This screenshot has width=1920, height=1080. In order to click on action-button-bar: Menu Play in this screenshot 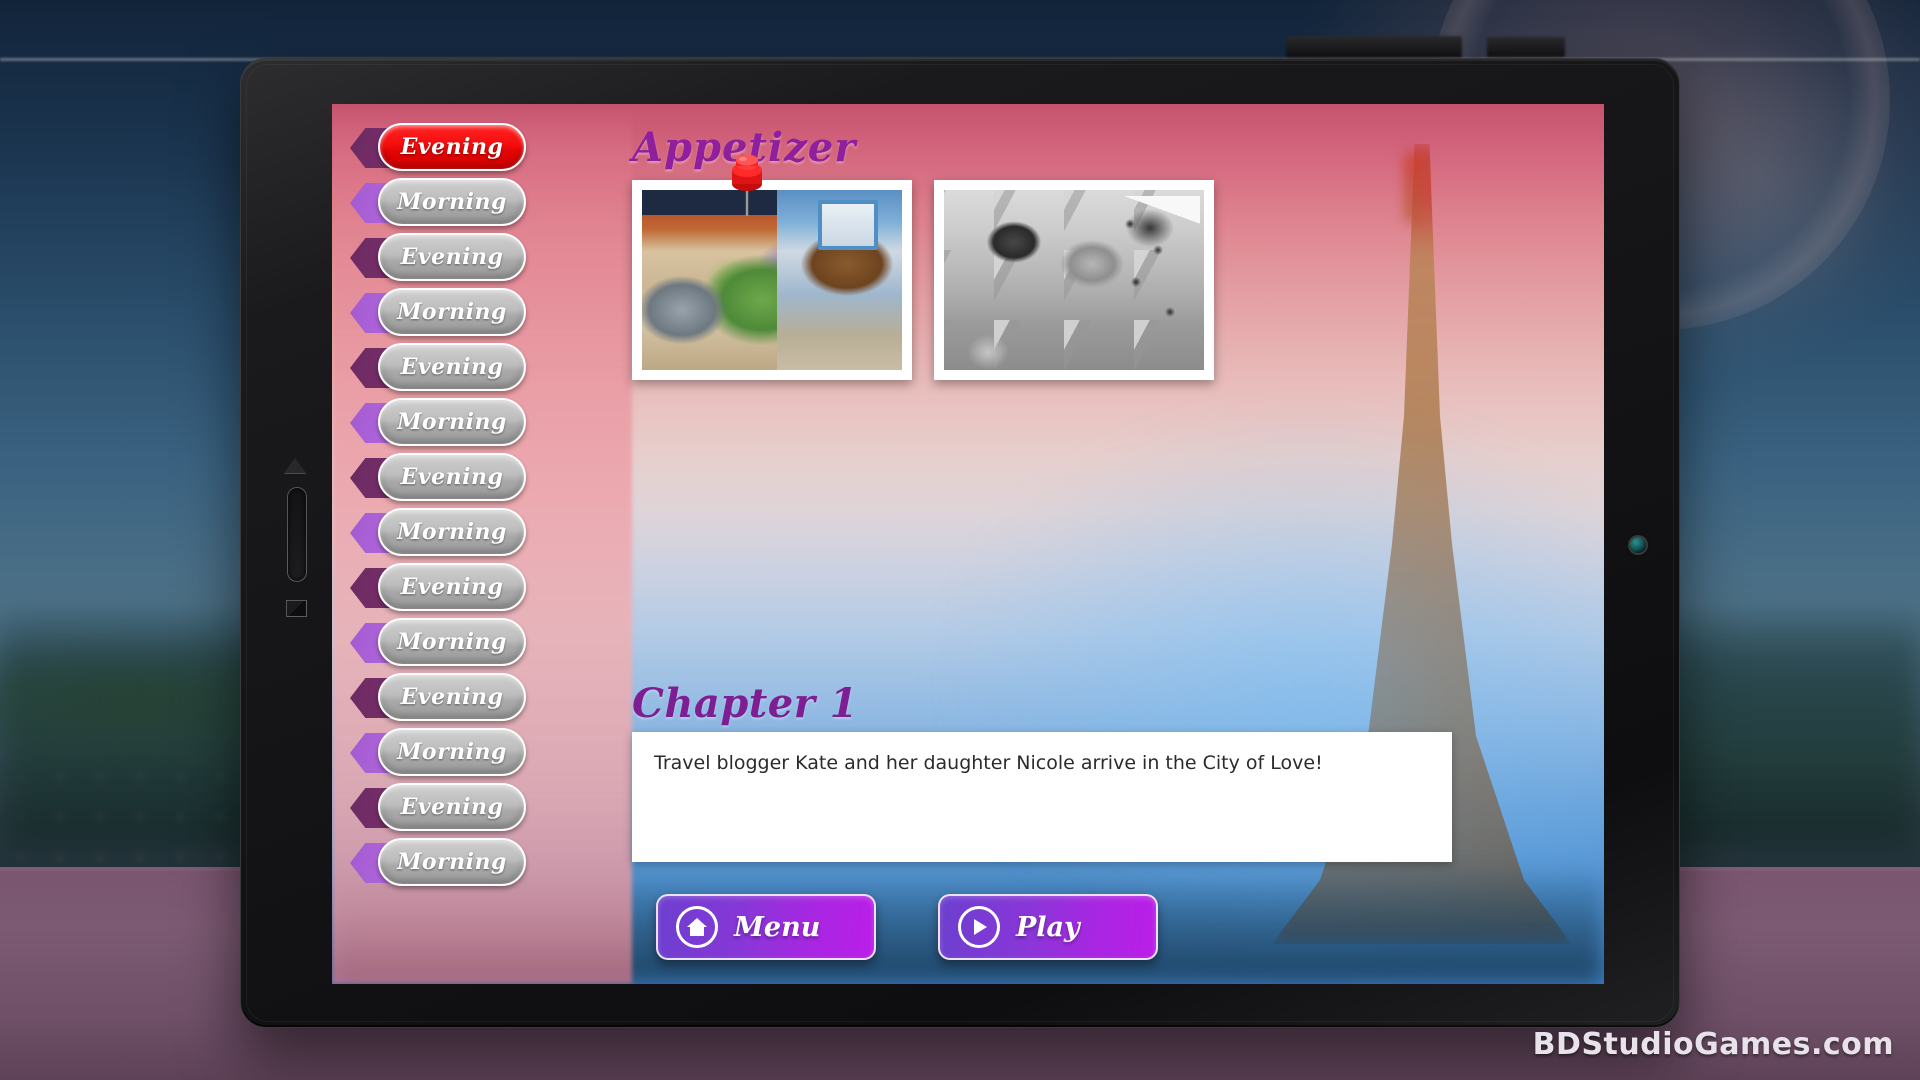, I will do `click(907, 927)`.